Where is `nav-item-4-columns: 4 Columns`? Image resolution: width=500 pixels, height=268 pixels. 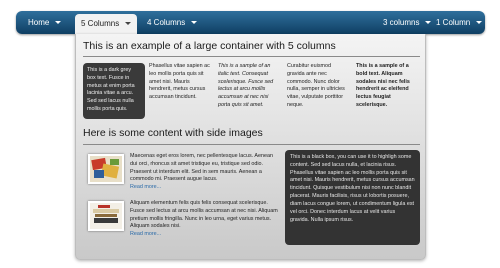
nav-item-4-columns: 4 Columns is located at coordinates (172, 22).